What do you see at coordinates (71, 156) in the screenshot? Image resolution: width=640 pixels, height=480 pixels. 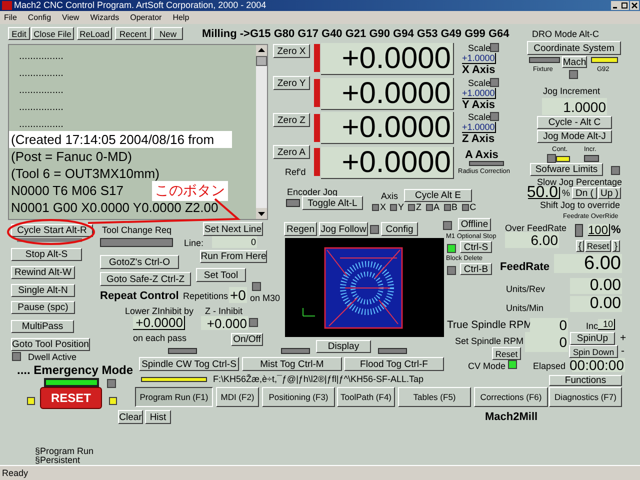 I see `gcode-line: (Post = Fanuc 0-MD)` at bounding box center [71, 156].